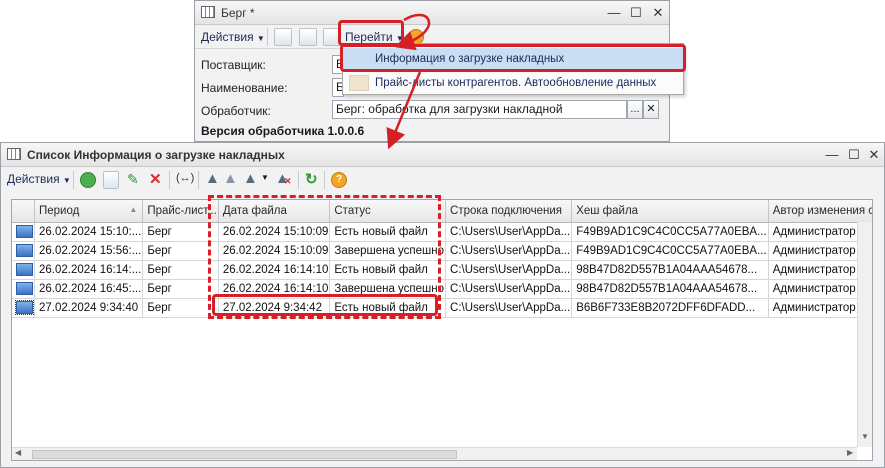  I want to click on annotation-arrows, so click(408, 81).